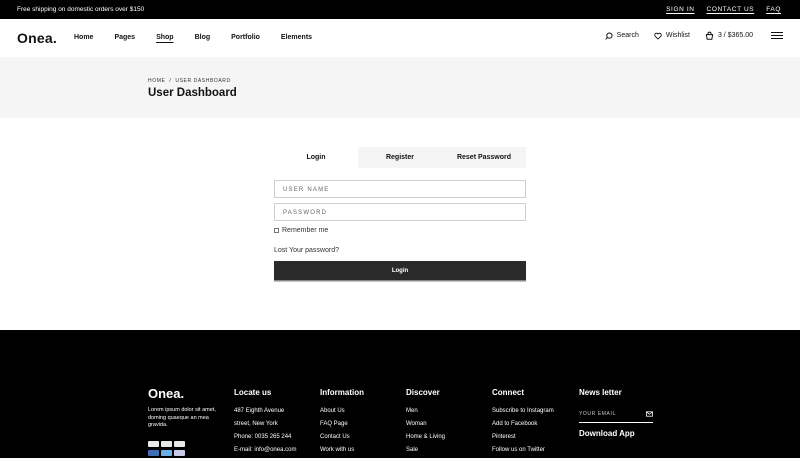 Image resolution: width=800 pixels, height=458 pixels. I want to click on breadcrumb-current: USER DASHBOARD, so click(203, 81).